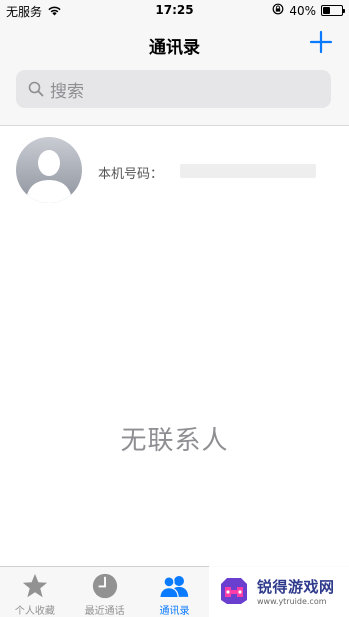 The width and height of the screenshot is (349, 617). What do you see at coordinates (248, 171) in the screenshot?
I see `my-number-value-blurred` at bounding box center [248, 171].